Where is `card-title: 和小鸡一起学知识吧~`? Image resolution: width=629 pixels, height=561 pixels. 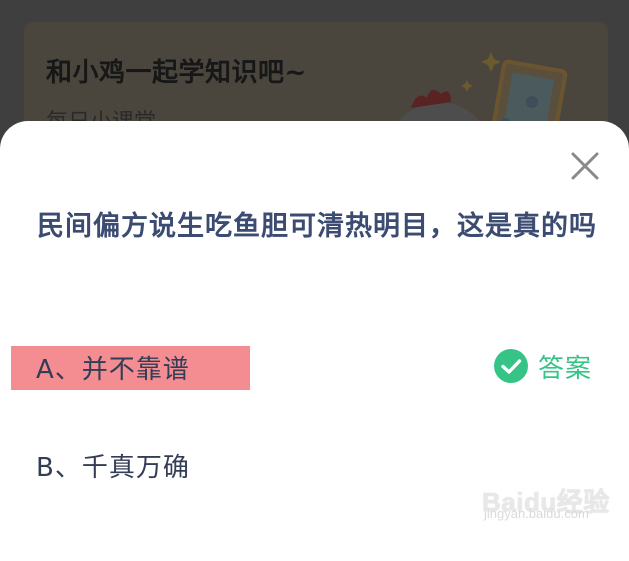 card-title: 和小鸡一起学知识吧~ is located at coordinates (176, 73).